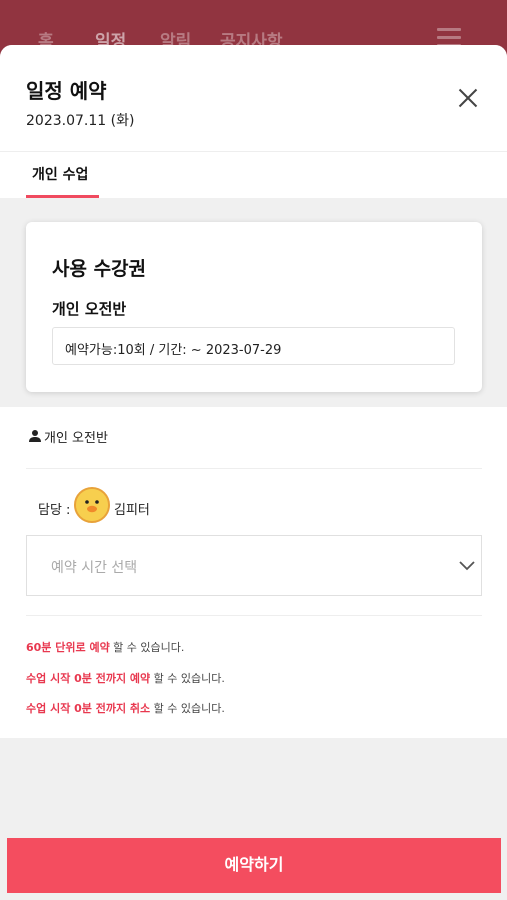 This screenshot has width=507, height=900. I want to click on notice-highlight: 수업 시작 0분 전까지 예약, so click(88, 678).